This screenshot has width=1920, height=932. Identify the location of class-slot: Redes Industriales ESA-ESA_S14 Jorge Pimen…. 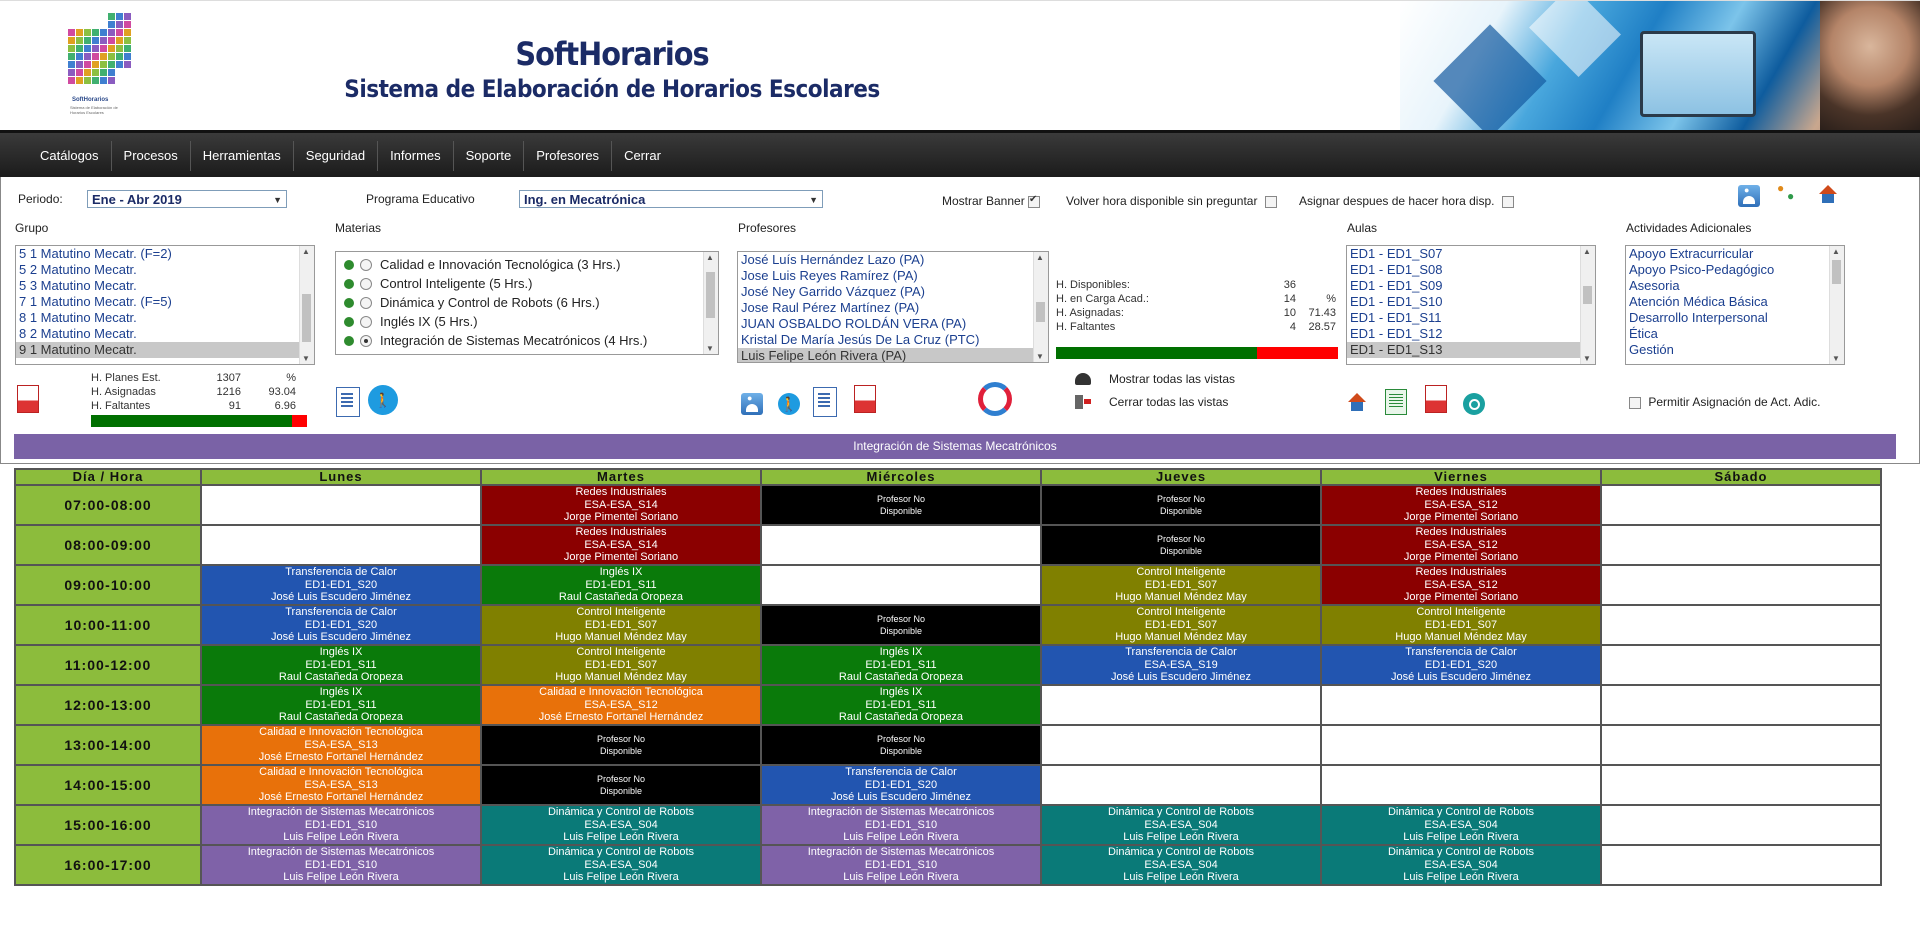
(621, 545).